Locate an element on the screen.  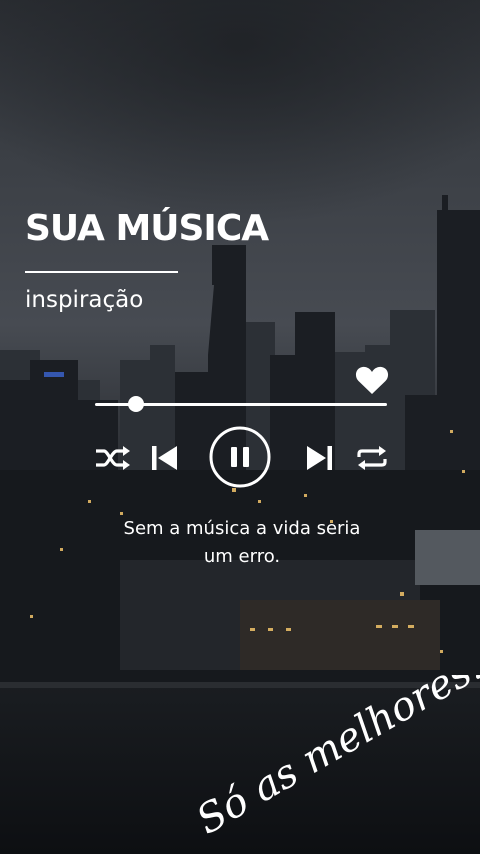
next-icon is located at coordinates (319, 458).